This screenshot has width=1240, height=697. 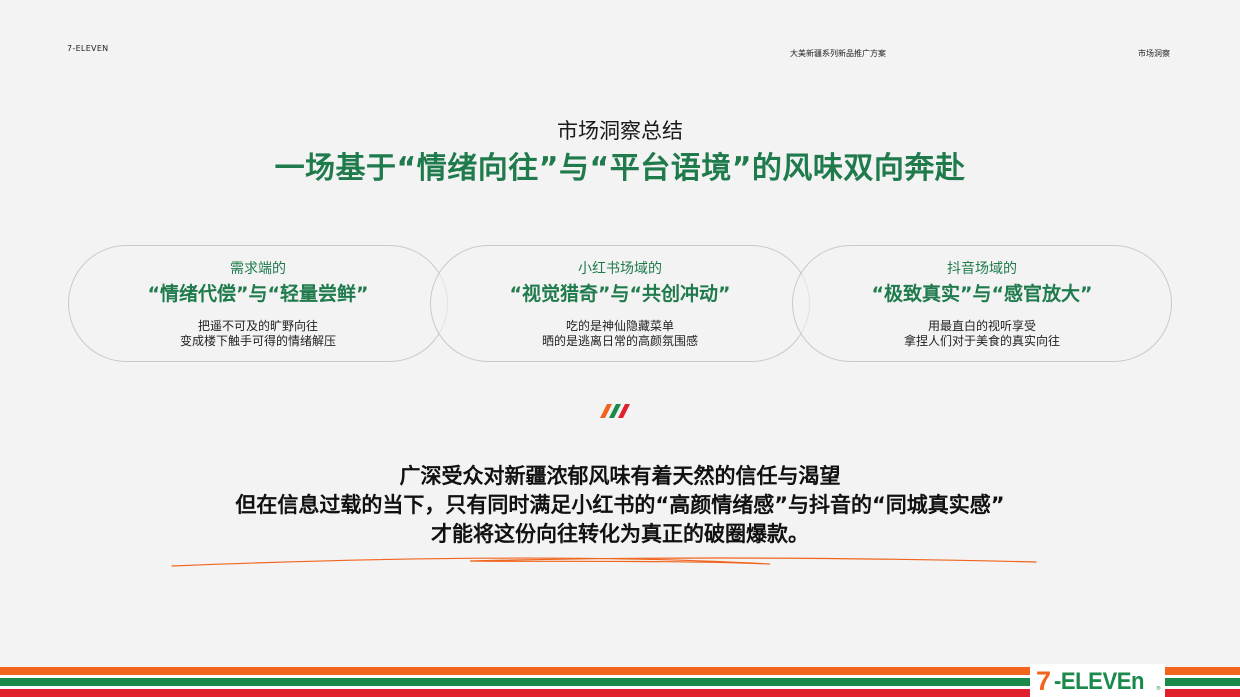 What do you see at coordinates (258, 294) in the screenshot?
I see `pill-headline: “情绪代偿”与“轻量尝鲜”` at bounding box center [258, 294].